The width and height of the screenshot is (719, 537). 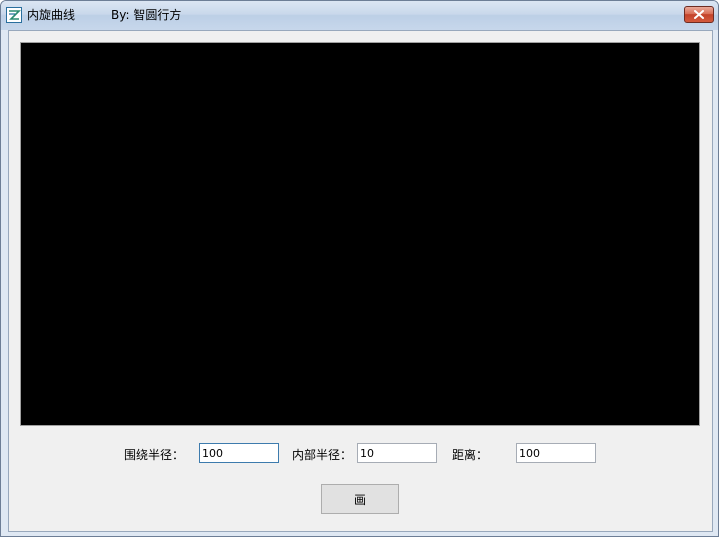 I want to click on author-label: By: 智圆行方, so click(x=146, y=15).